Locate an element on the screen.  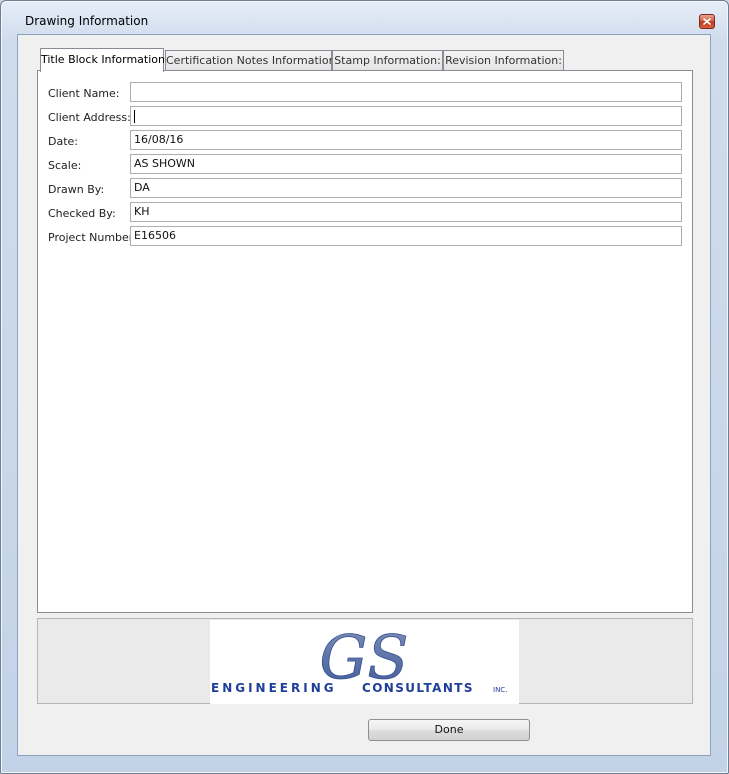
company-logo: GS ENGINEERING CONSULTANTS INC. is located at coordinates (364, 662).